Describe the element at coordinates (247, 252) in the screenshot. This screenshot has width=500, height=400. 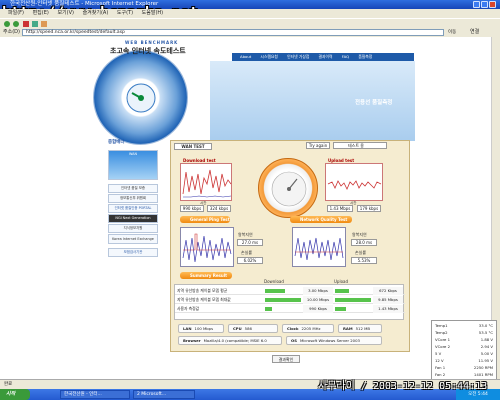
I see `loss-label-1: 손실률` at that location.